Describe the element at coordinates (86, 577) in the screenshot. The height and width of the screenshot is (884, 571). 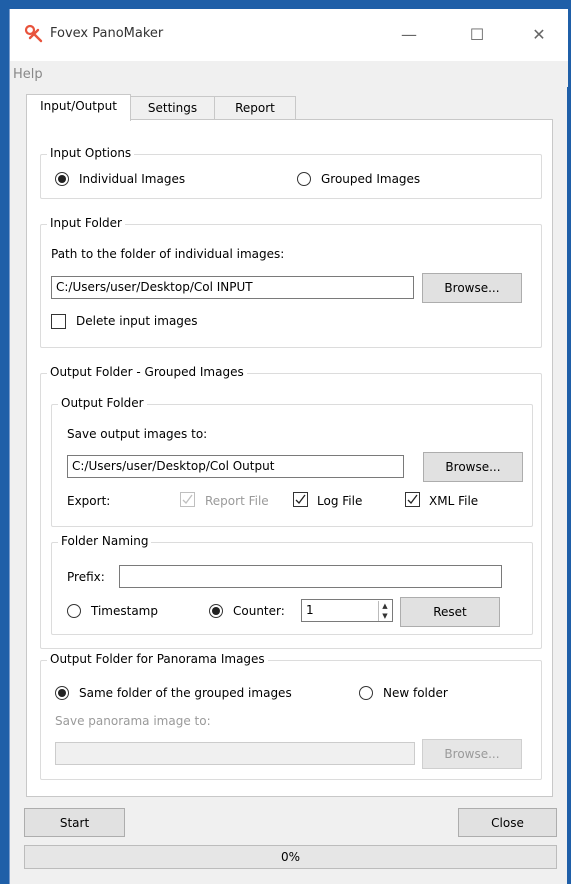
I see `prefix-label: Prefix:` at that location.